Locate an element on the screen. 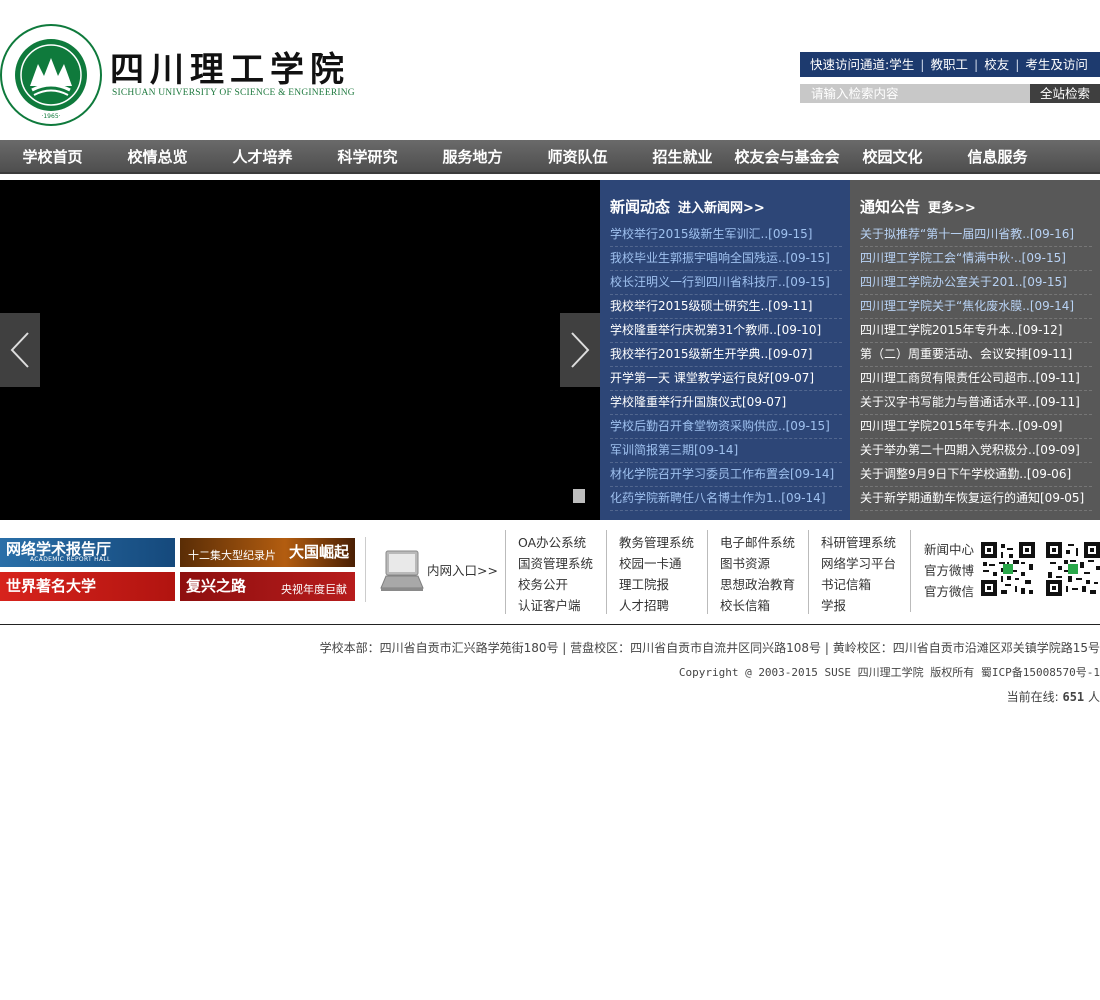 This screenshot has width=1100, height=1000. nav-campus-culture: 校园文化 is located at coordinates (892, 156).